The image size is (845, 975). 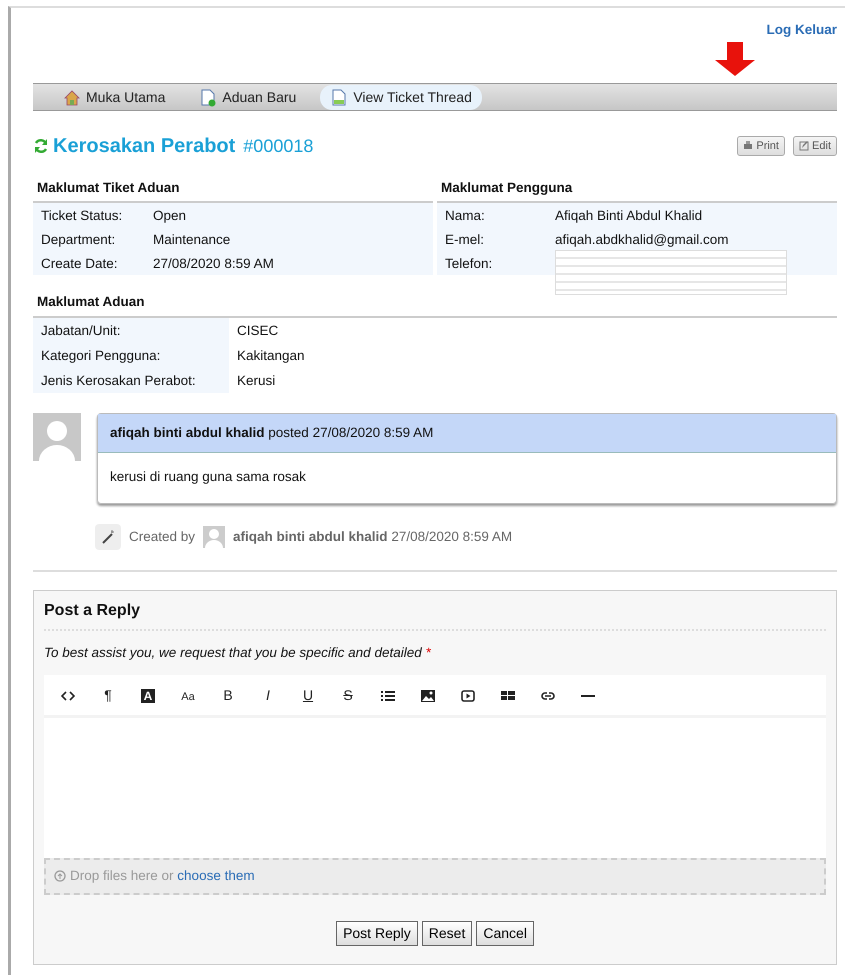 I want to click on form-button: Cancel, so click(x=505, y=933).